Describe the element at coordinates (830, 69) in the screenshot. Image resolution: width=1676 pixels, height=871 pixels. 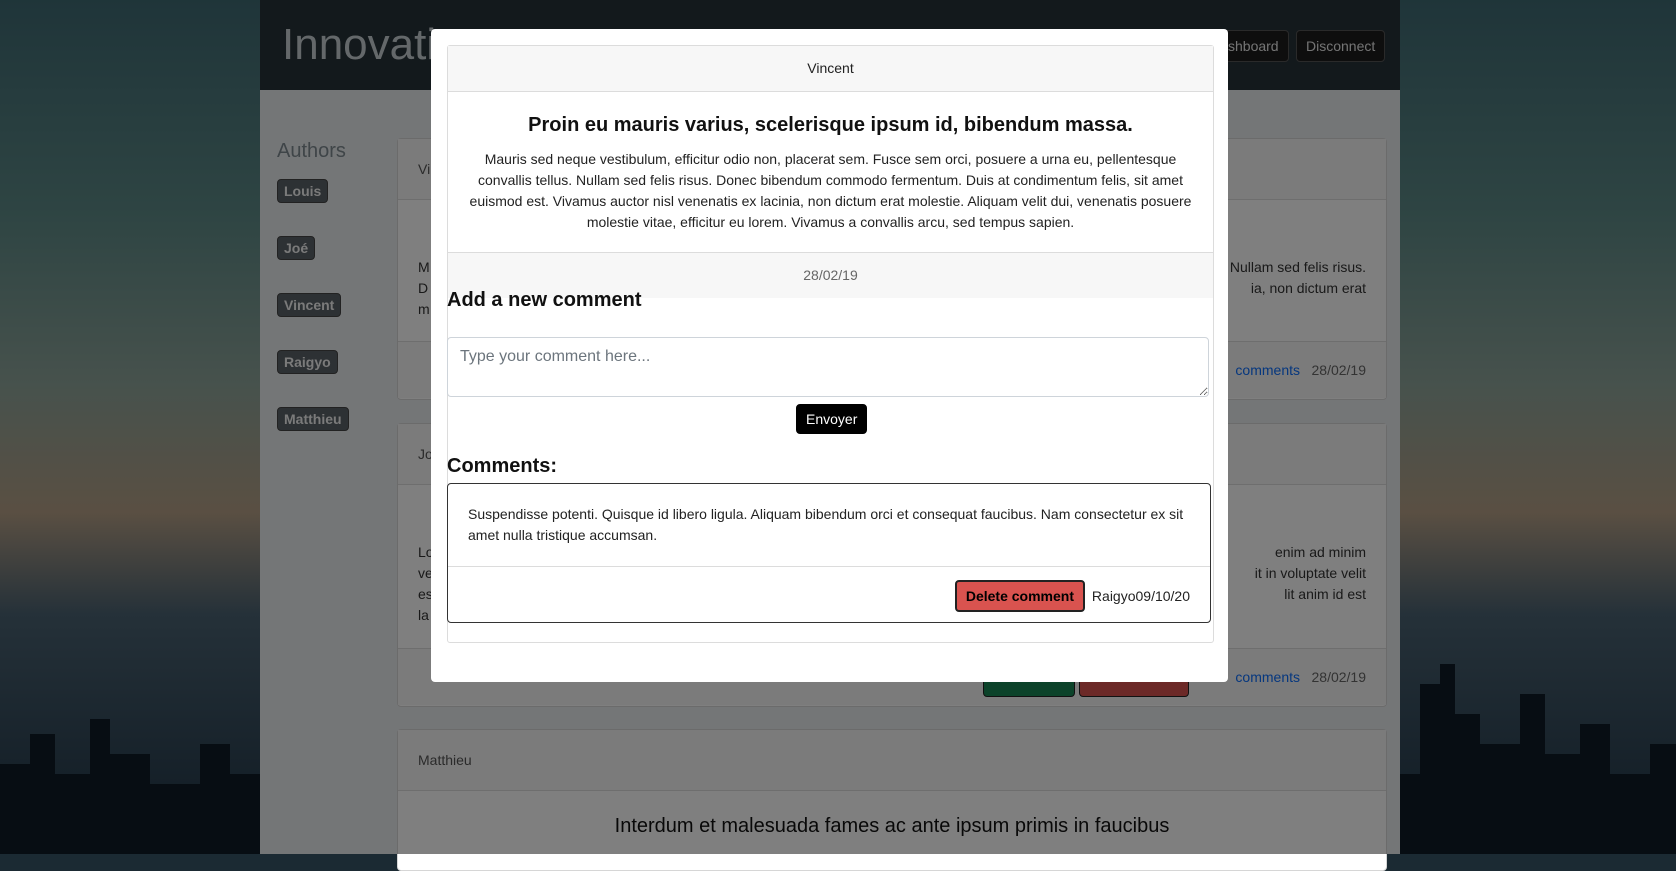
I see `post-author: Vincent` at that location.